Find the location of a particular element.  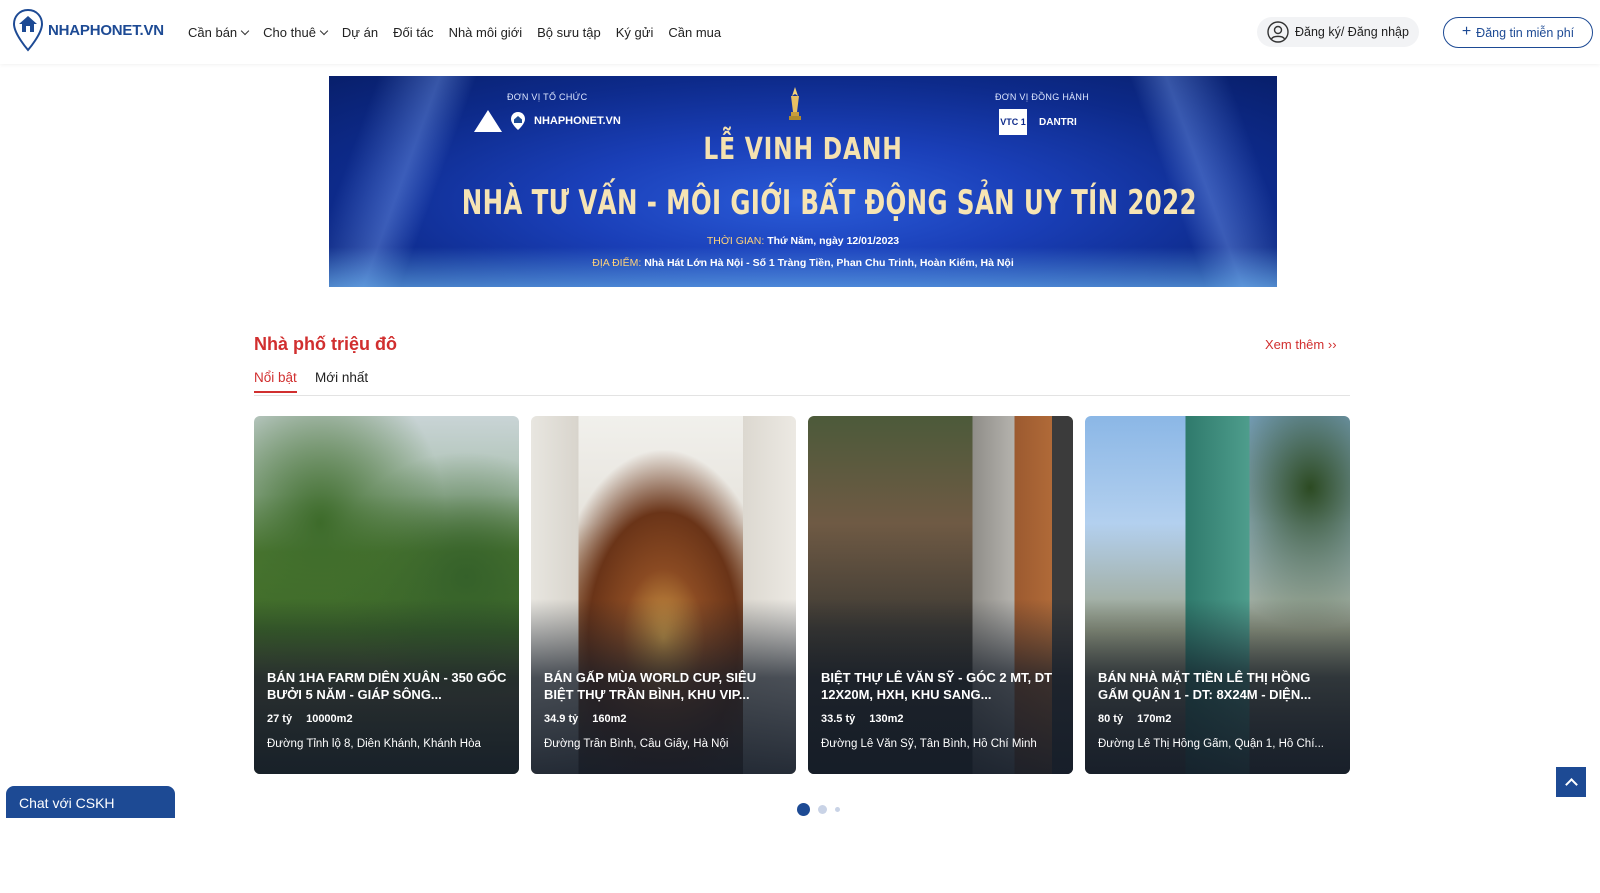

nav-label: Nhà môi giới is located at coordinates (485, 32).